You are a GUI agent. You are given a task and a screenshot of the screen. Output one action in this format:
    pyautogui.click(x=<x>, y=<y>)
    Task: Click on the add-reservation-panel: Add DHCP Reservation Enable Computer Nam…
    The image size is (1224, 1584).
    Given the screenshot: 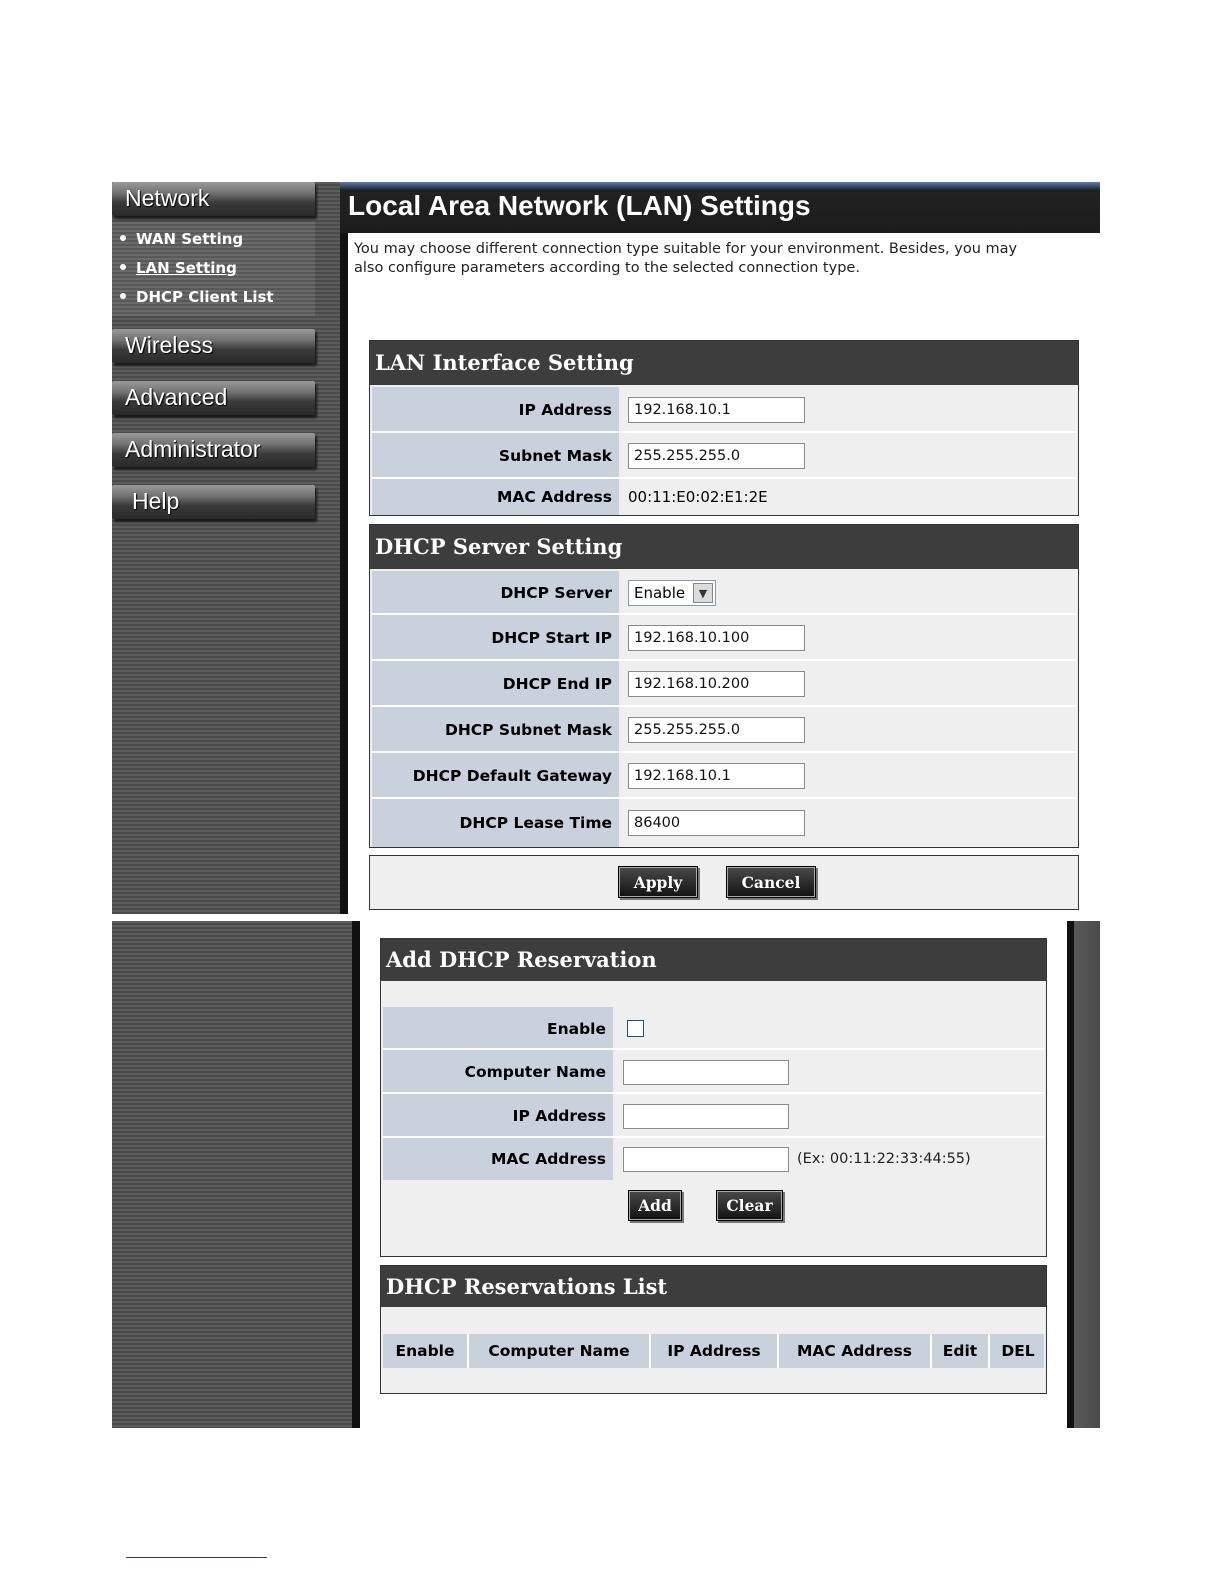 What is the action you would take?
    pyautogui.click(x=713, y=1097)
    